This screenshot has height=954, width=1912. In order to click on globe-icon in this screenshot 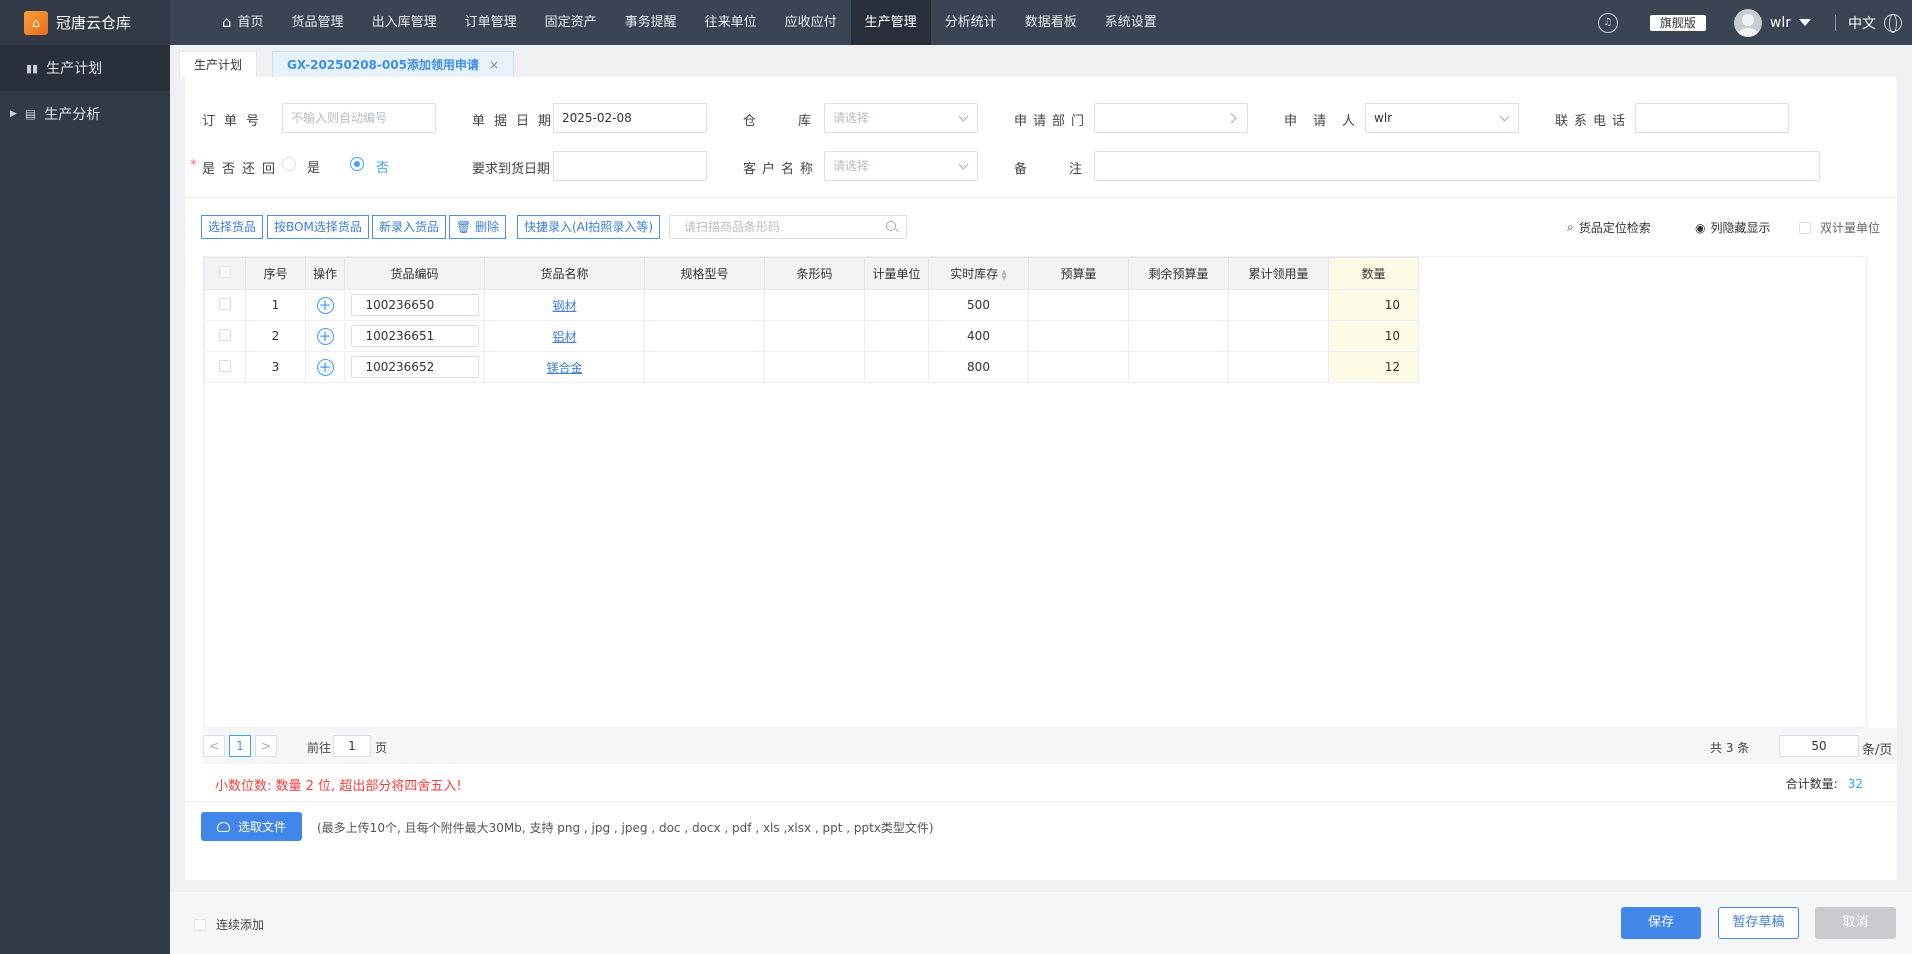, I will do `click(1893, 23)`.